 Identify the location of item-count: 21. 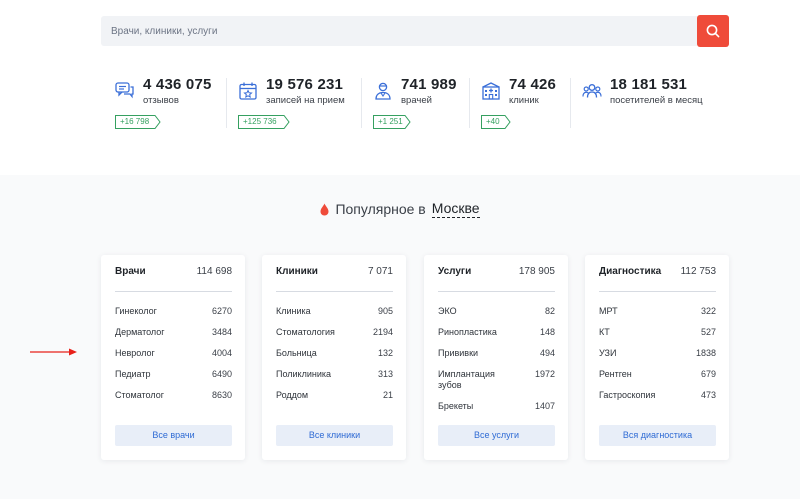
(387, 395).